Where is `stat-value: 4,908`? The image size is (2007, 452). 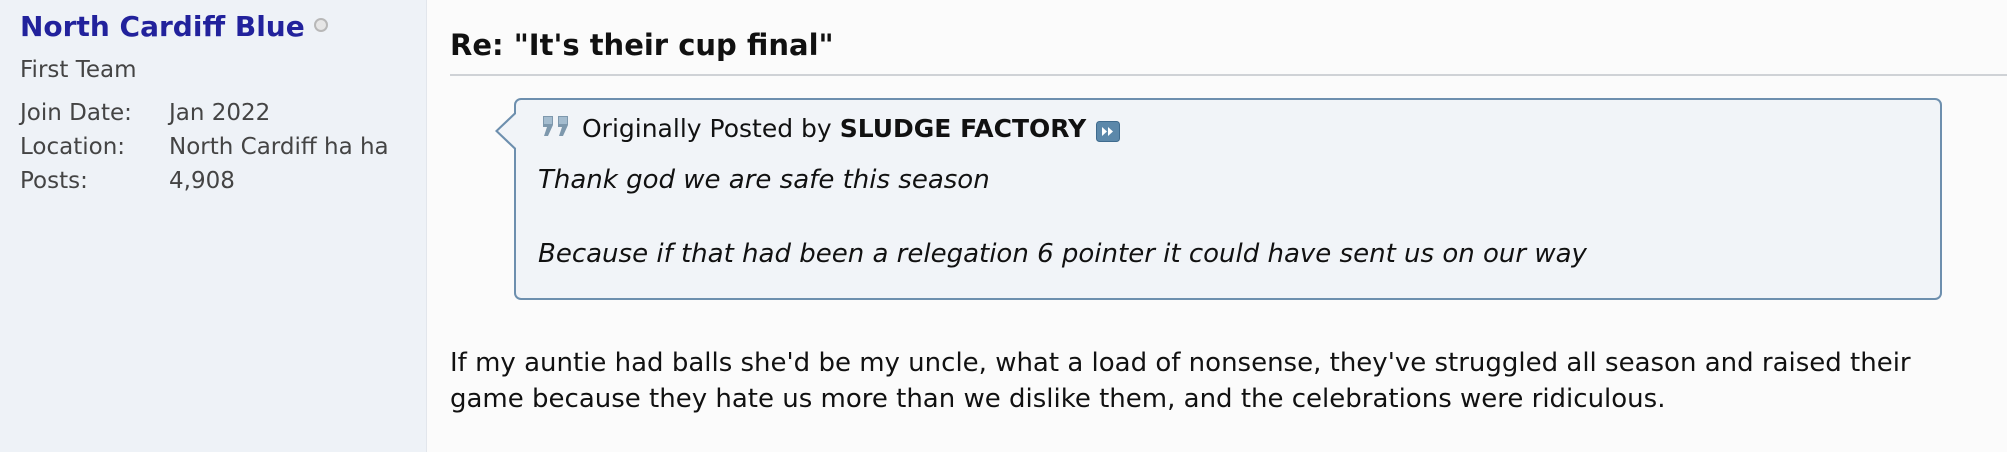
stat-value: 4,908 is located at coordinates (202, 181).